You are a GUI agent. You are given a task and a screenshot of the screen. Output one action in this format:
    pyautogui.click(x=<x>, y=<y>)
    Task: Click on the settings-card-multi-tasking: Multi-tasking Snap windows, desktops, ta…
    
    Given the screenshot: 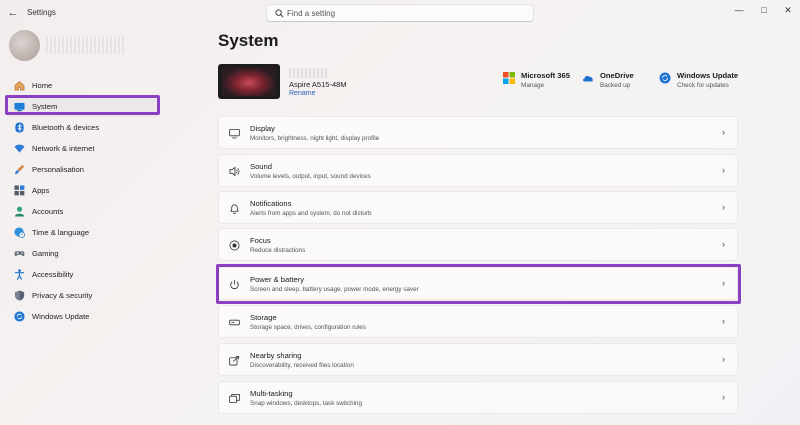 What is the action you would take?
    pyautogui.click(x=478, y=397)
    